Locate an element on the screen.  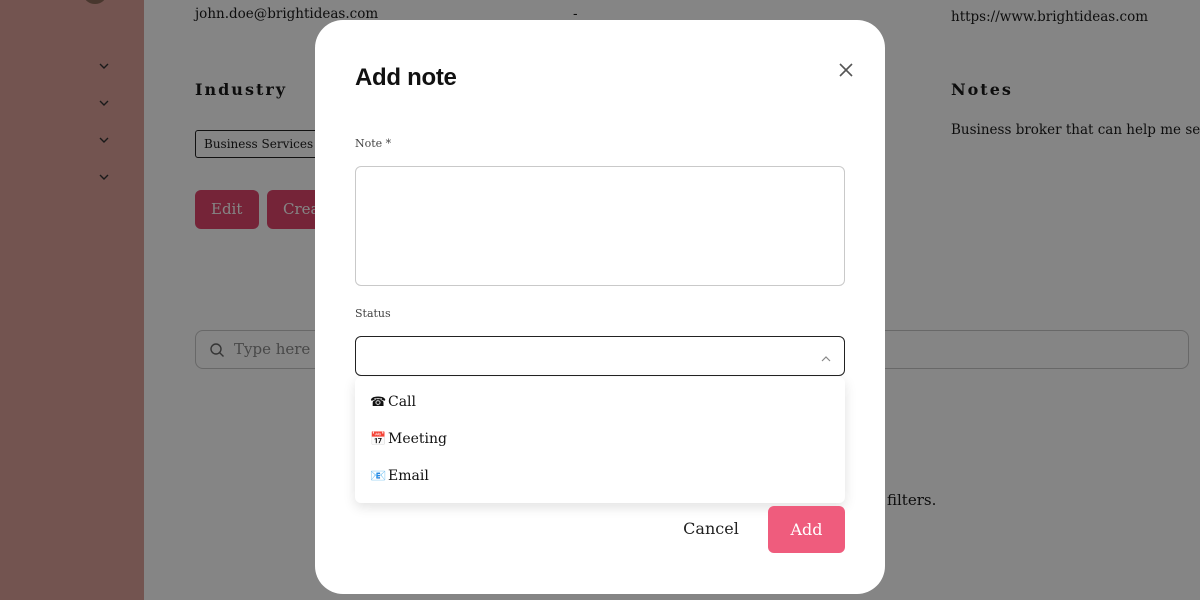
status-dropdown-menu: ☎ Call 📅 Meeting 📧 Email is located at coordinates (600, 440).